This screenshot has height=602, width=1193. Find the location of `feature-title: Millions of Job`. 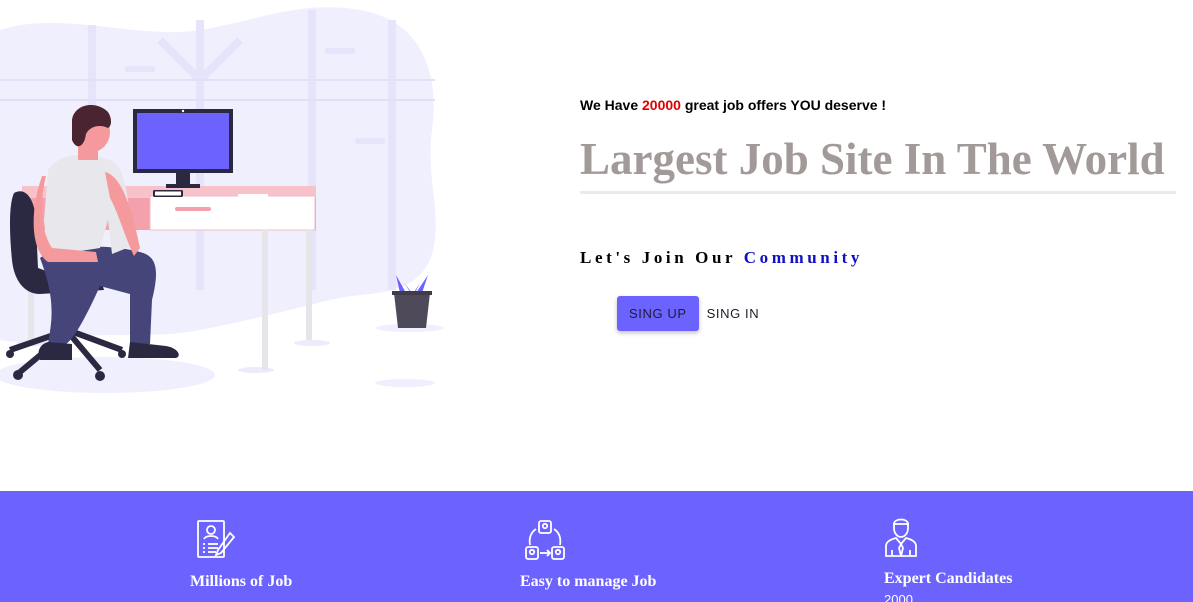

feature-title: Millions of Job is located at coordinates (241, 581).